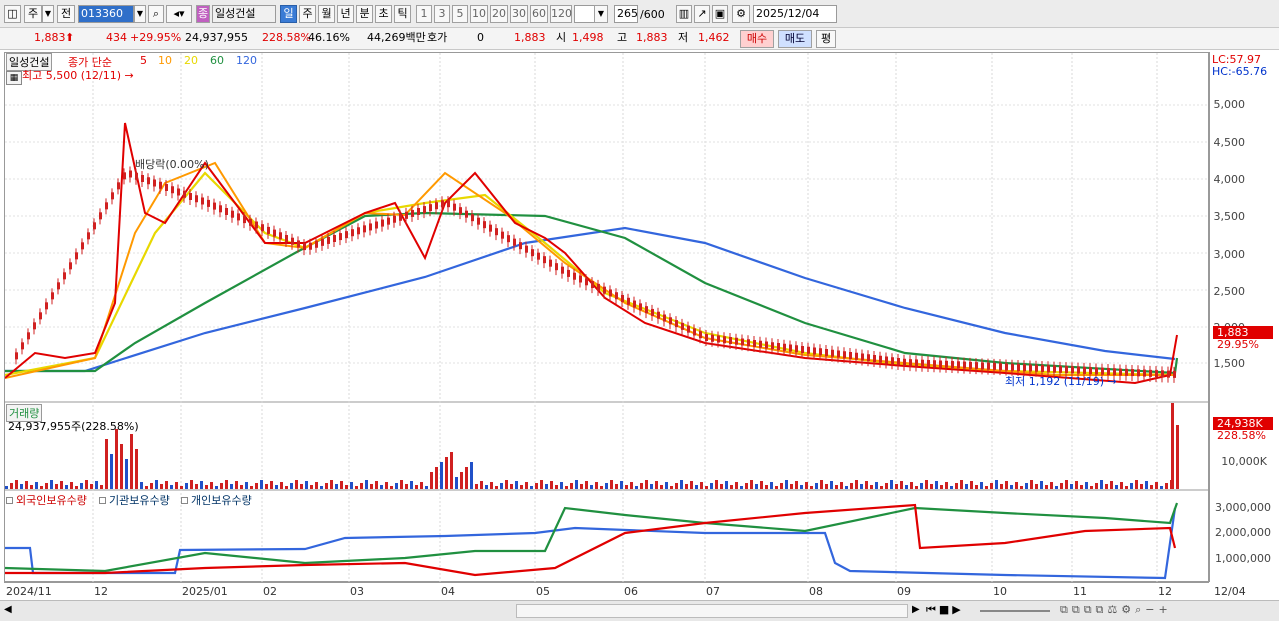 Image resolution: width=1279 pixels, height=621 pixels. I want to click on ma-legend-item: 120, so click(246, 60).